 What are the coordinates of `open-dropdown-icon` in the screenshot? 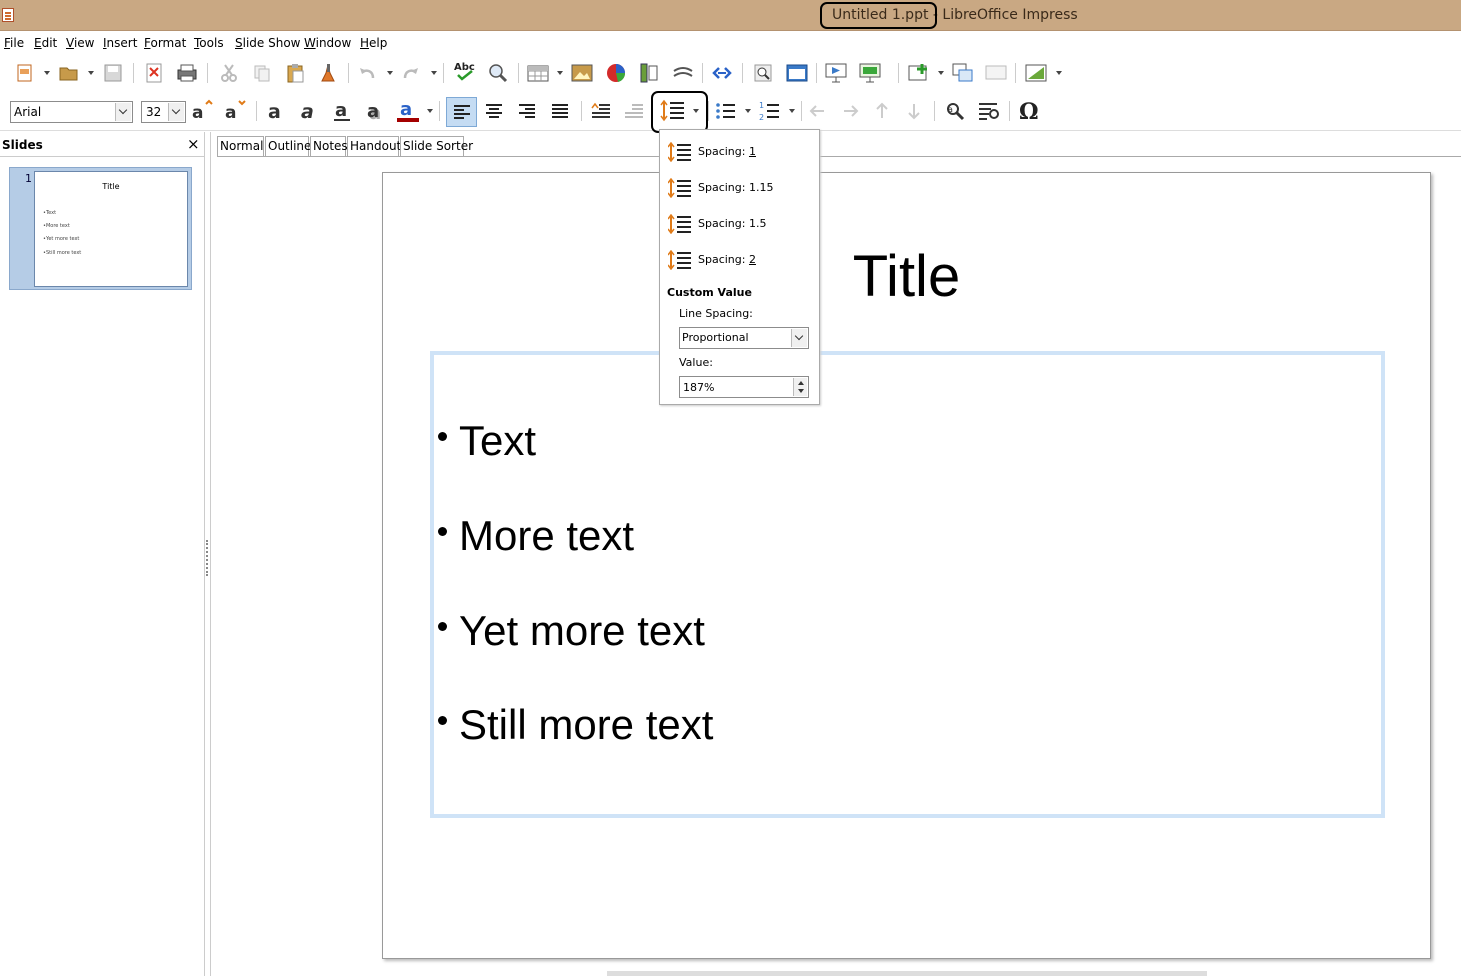 It's located at (91, 73).